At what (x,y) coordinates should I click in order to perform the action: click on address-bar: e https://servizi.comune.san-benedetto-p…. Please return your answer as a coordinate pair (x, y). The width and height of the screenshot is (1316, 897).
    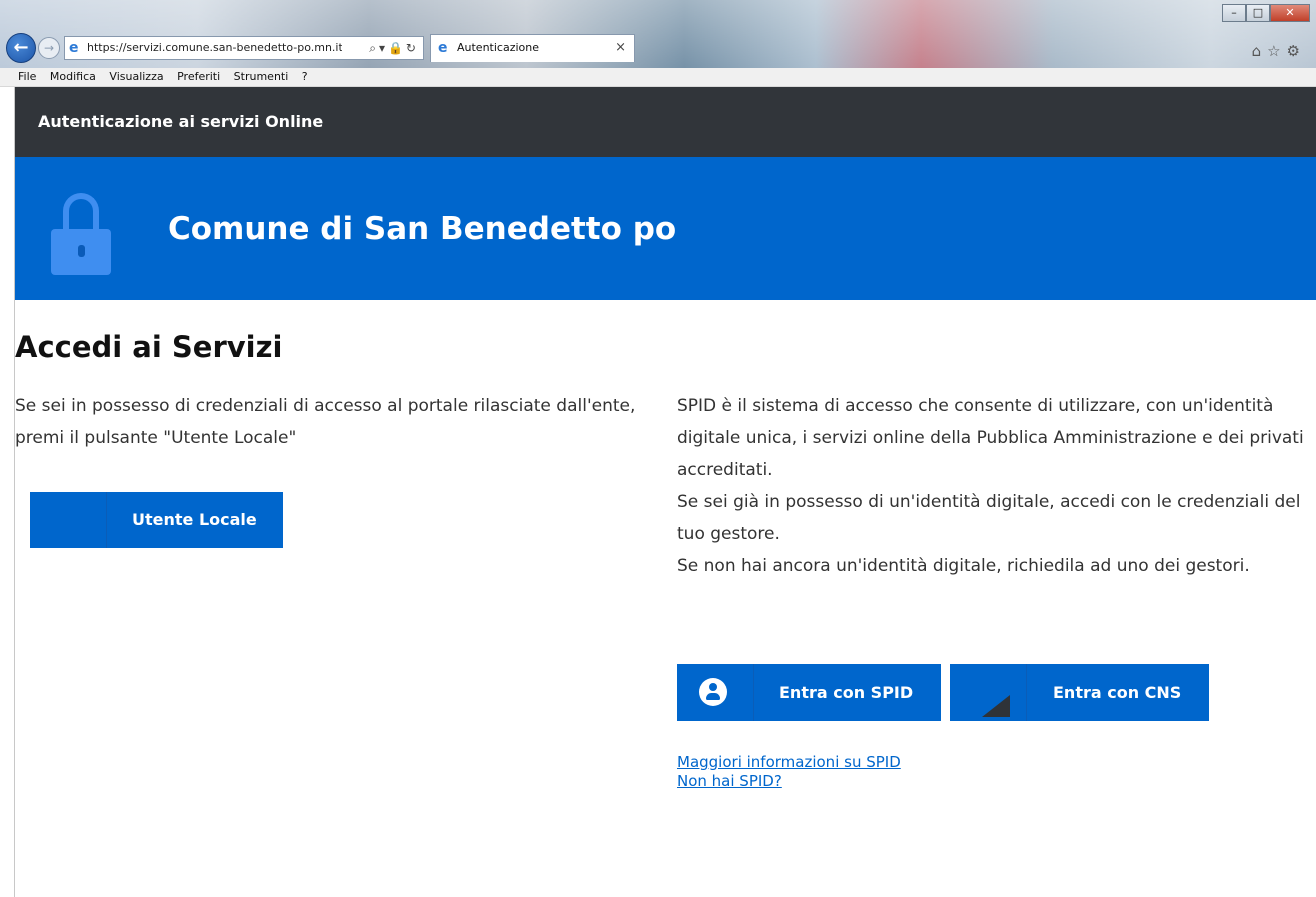
    Looking at the image, I should click on (244, 48).